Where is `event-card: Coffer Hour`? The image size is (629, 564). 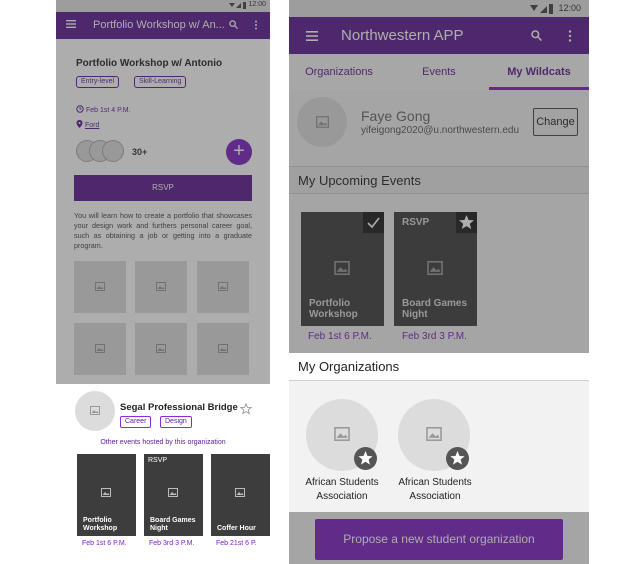 event-card: Coffer Hour is located at coordinates (240, 495).